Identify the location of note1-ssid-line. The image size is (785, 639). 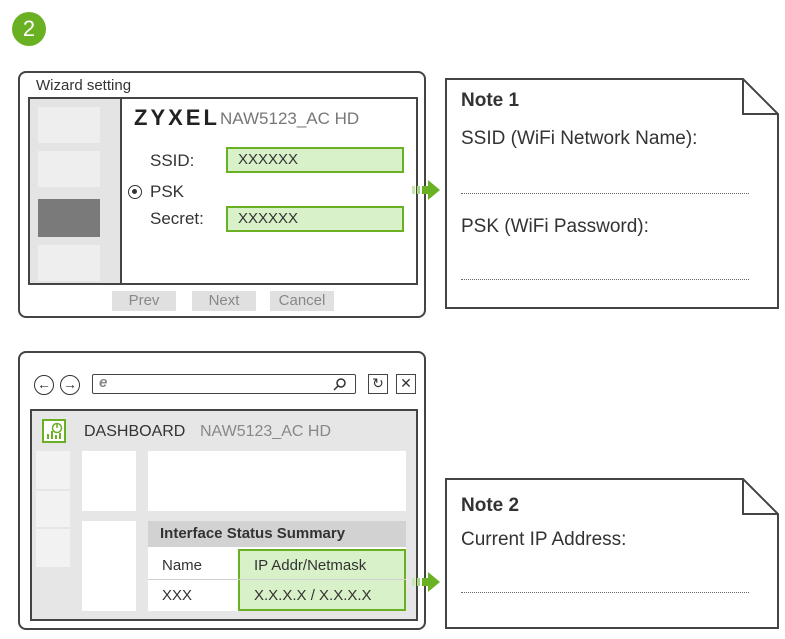
(605, 193).